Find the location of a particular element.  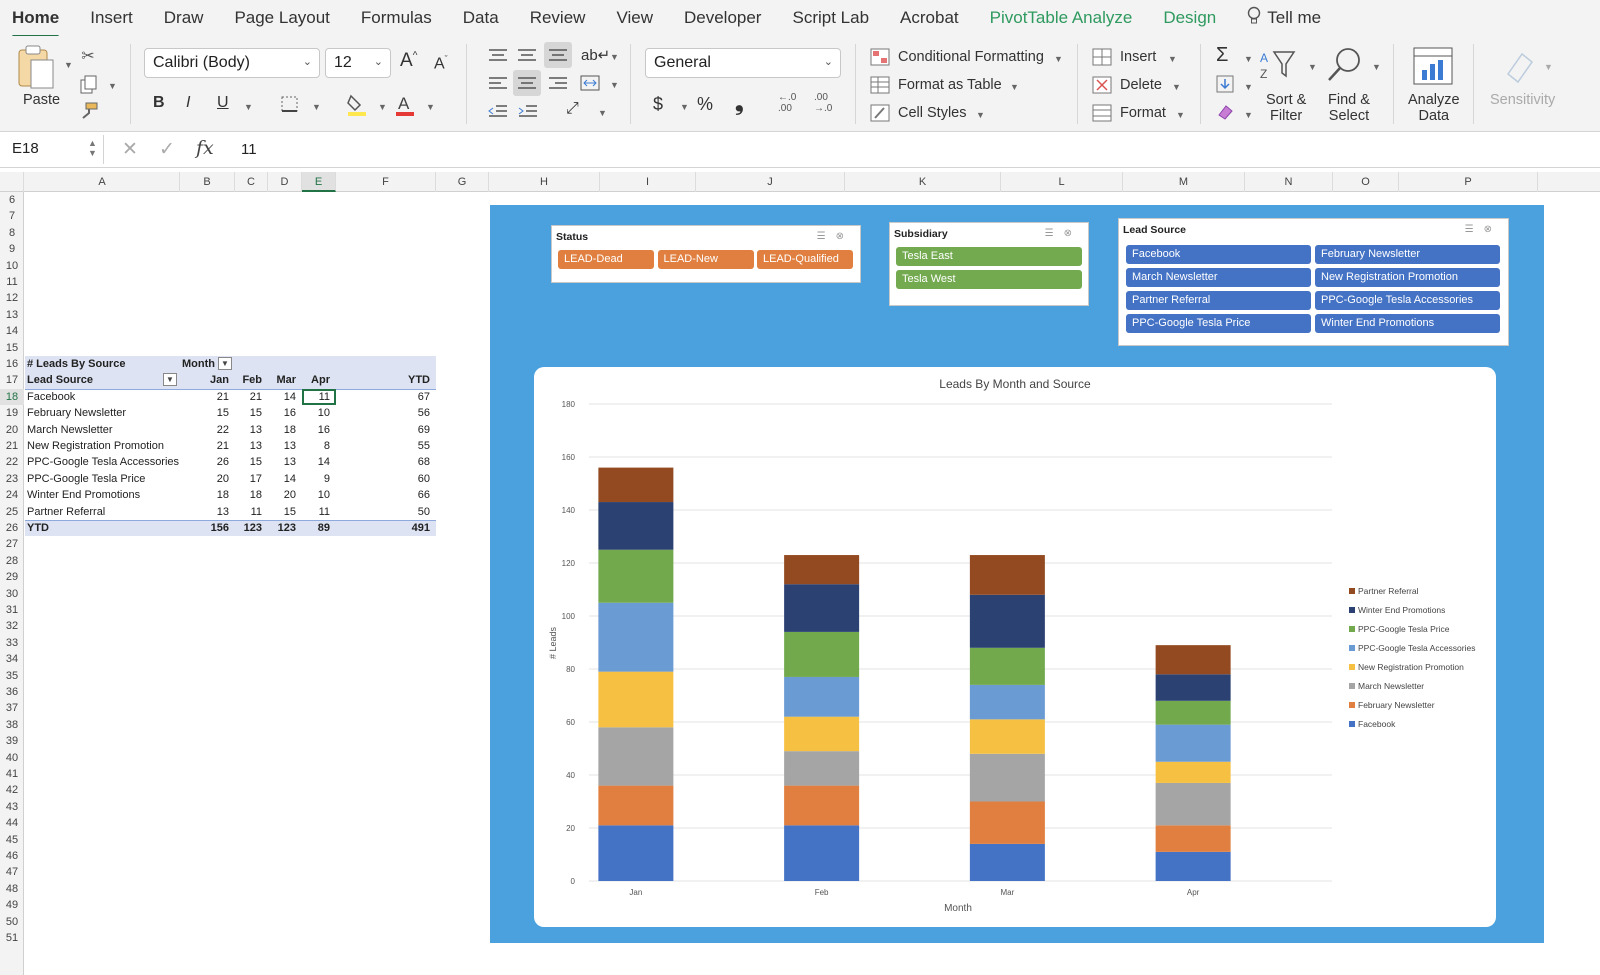

formula-input: 11 is located at coordinates (249, 149).